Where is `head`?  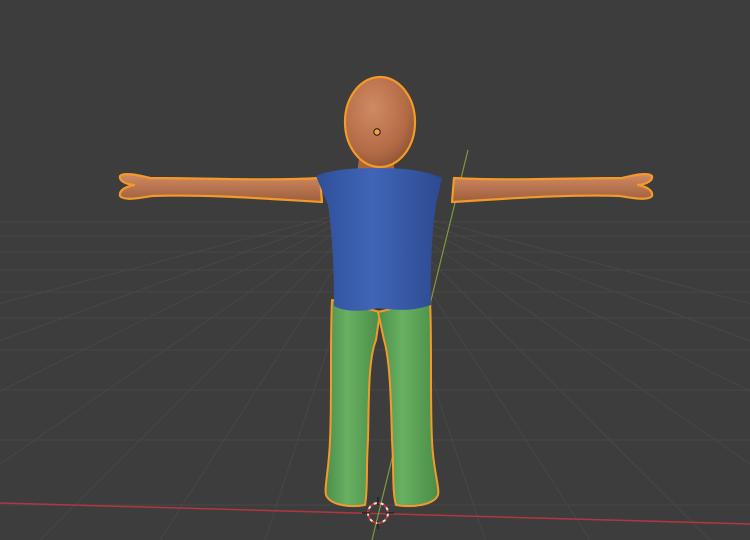 head is located at coordinates (380, 122).